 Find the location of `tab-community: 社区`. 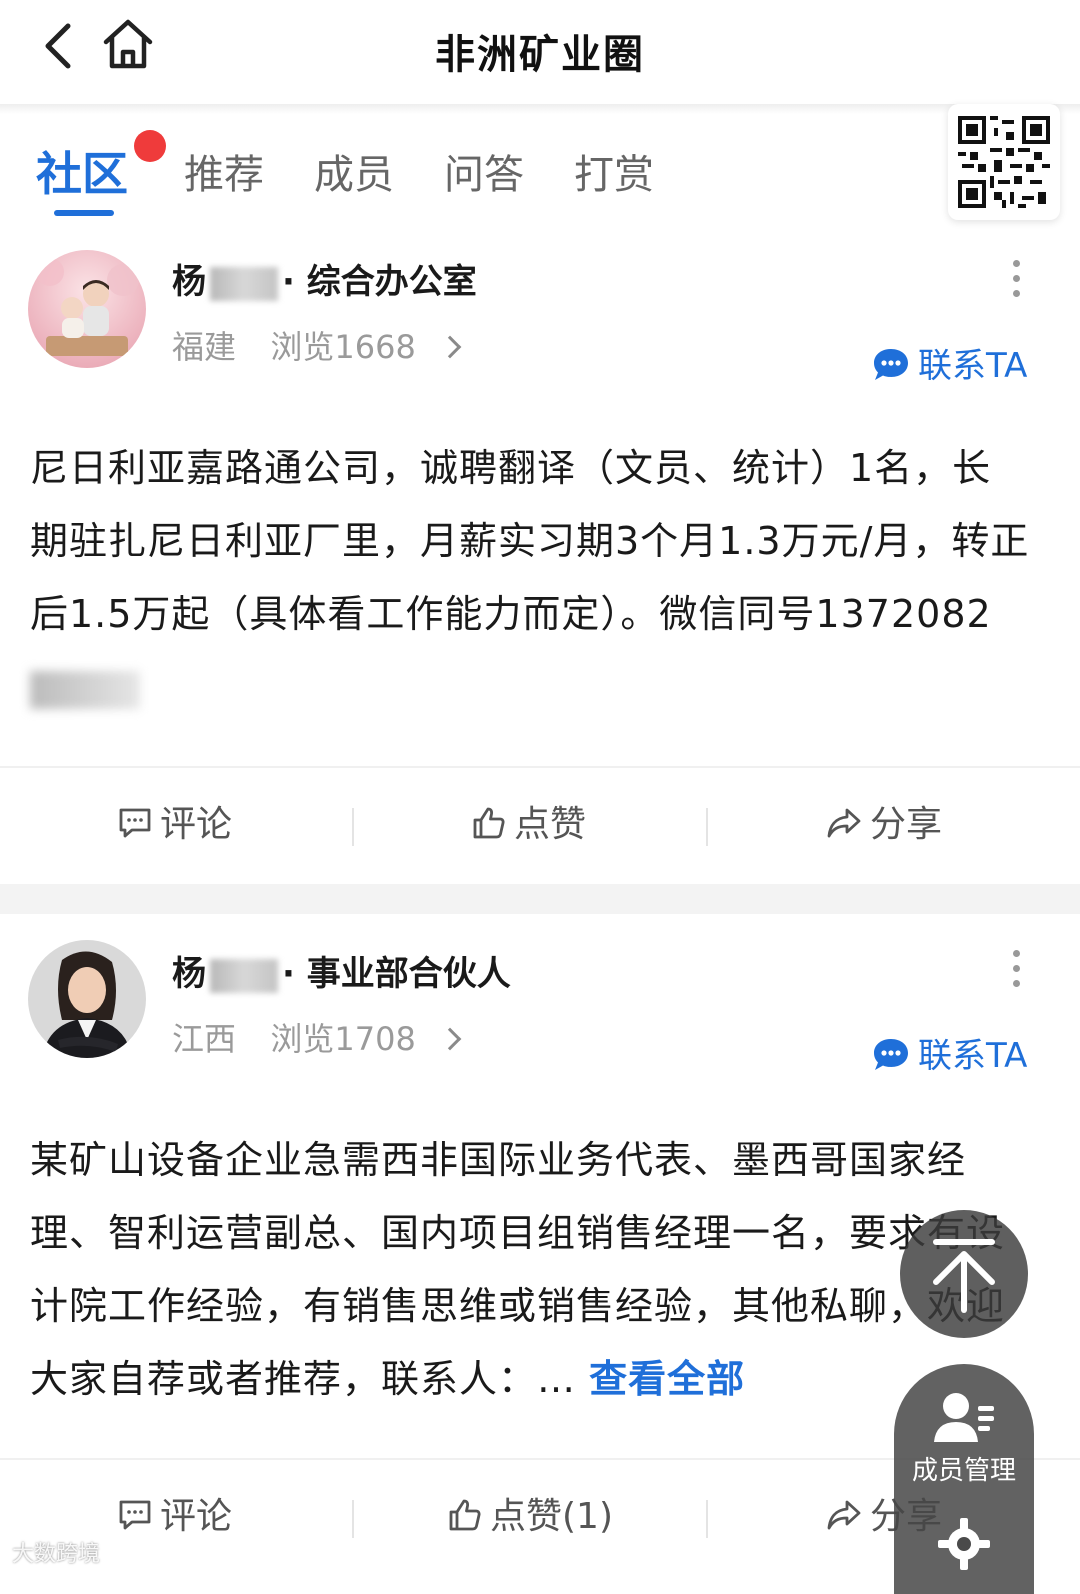

tab-community: 社区 is located at coordinates (82, 171).